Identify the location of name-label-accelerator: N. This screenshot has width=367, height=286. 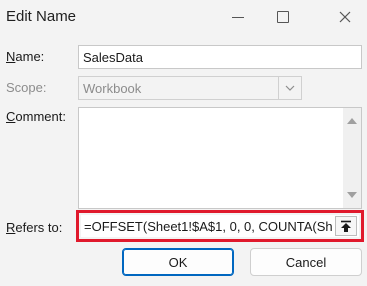
(11, 56).